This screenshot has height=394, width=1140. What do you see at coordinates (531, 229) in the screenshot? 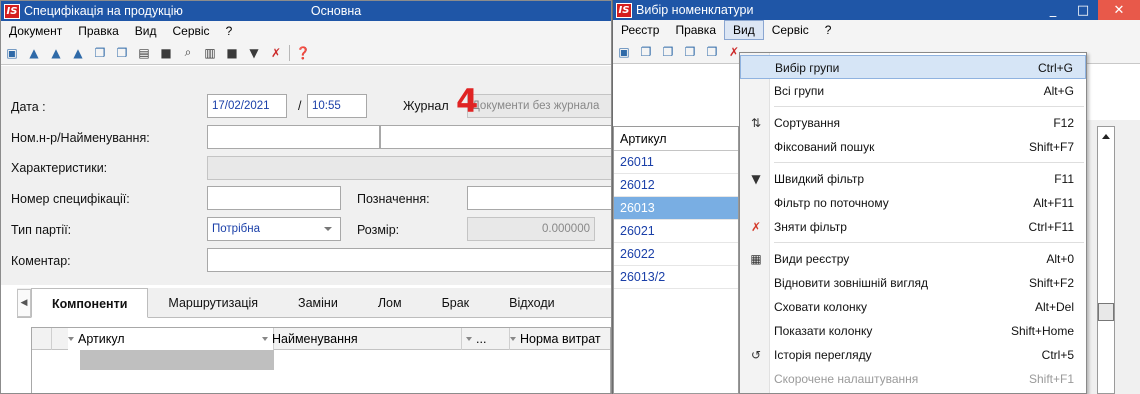
I see `size-field: 0.000000` at bounding box center [531, 229].